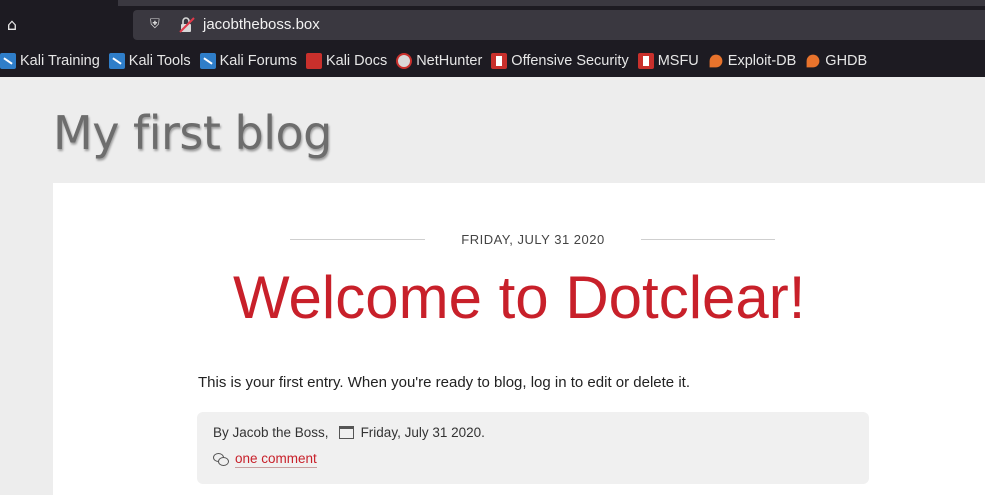  I want to click on kali-docs-icon, so click(313, 61).